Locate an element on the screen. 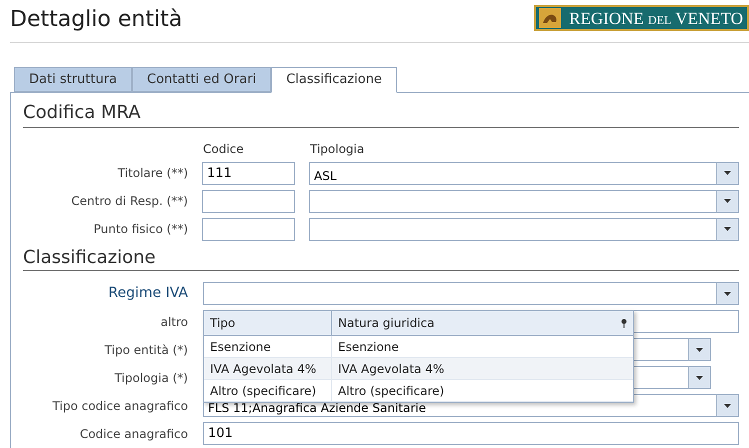 The width and height of the screenshot is (749, 448). field-value: FLS 11;Anagrafica Aziende Sanitarie is located at coordinates (317, 408).